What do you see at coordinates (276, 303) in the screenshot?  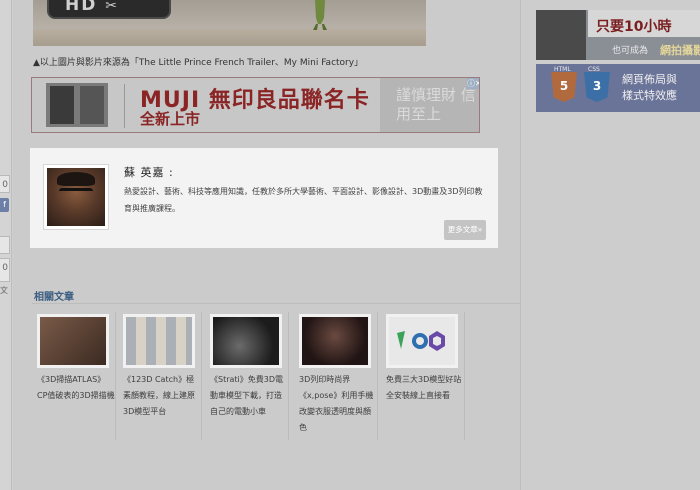 I see `related-divider` at bounding box center [276, 303].